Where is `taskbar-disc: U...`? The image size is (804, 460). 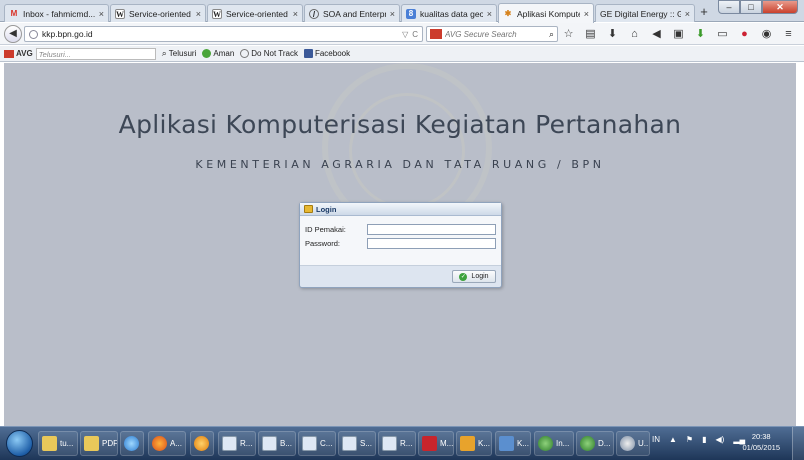 taskbar-disc: U... is located at coordinates (633, 443).